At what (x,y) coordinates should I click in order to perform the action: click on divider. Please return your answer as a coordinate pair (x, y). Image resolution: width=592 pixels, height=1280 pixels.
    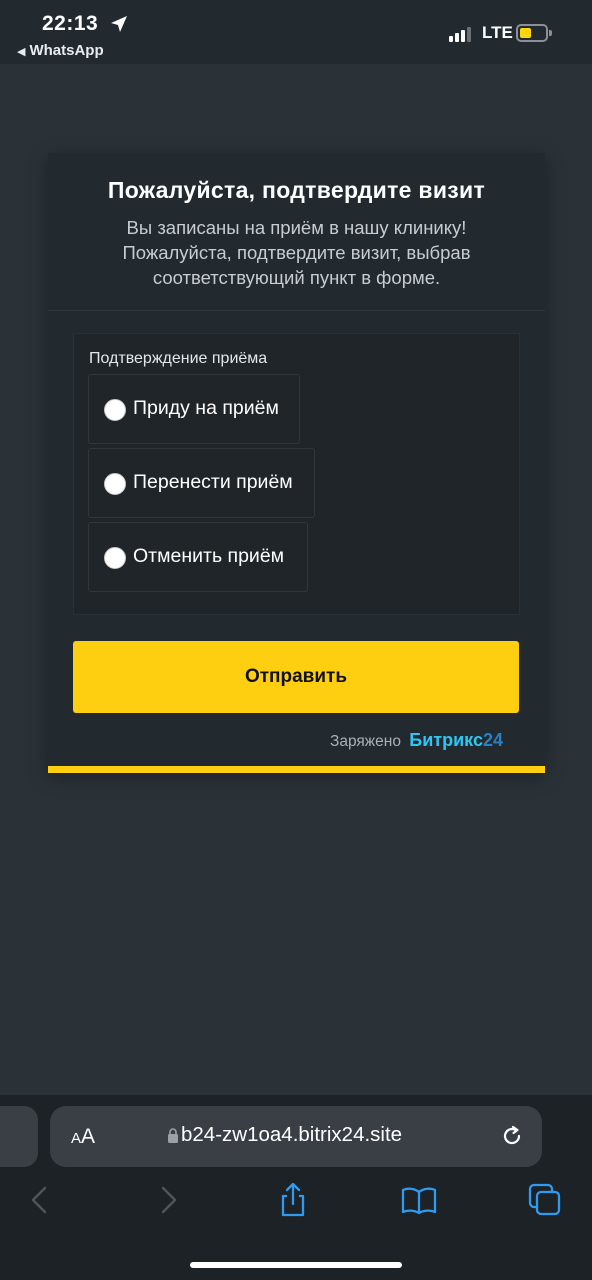
    Looking at the image, I should click on (296, 310).